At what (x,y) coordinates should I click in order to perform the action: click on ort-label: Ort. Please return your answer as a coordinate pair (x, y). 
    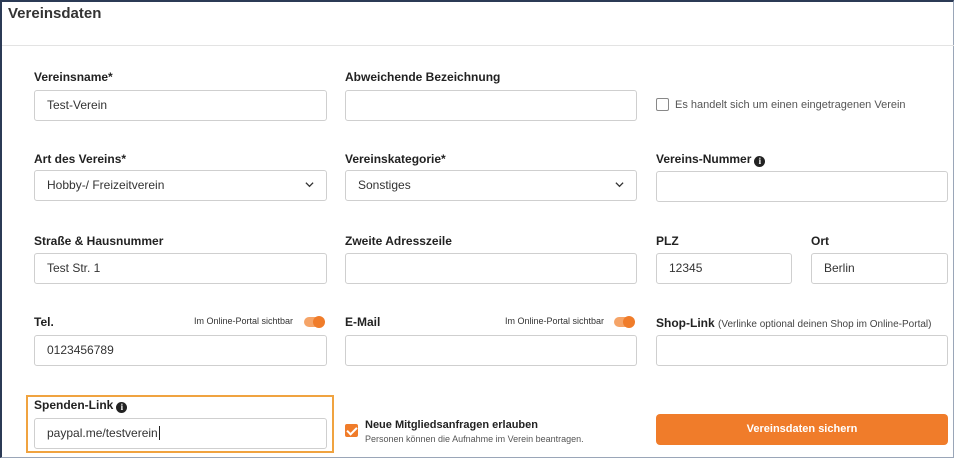
    Looking at the image, I should click on (820, 241).